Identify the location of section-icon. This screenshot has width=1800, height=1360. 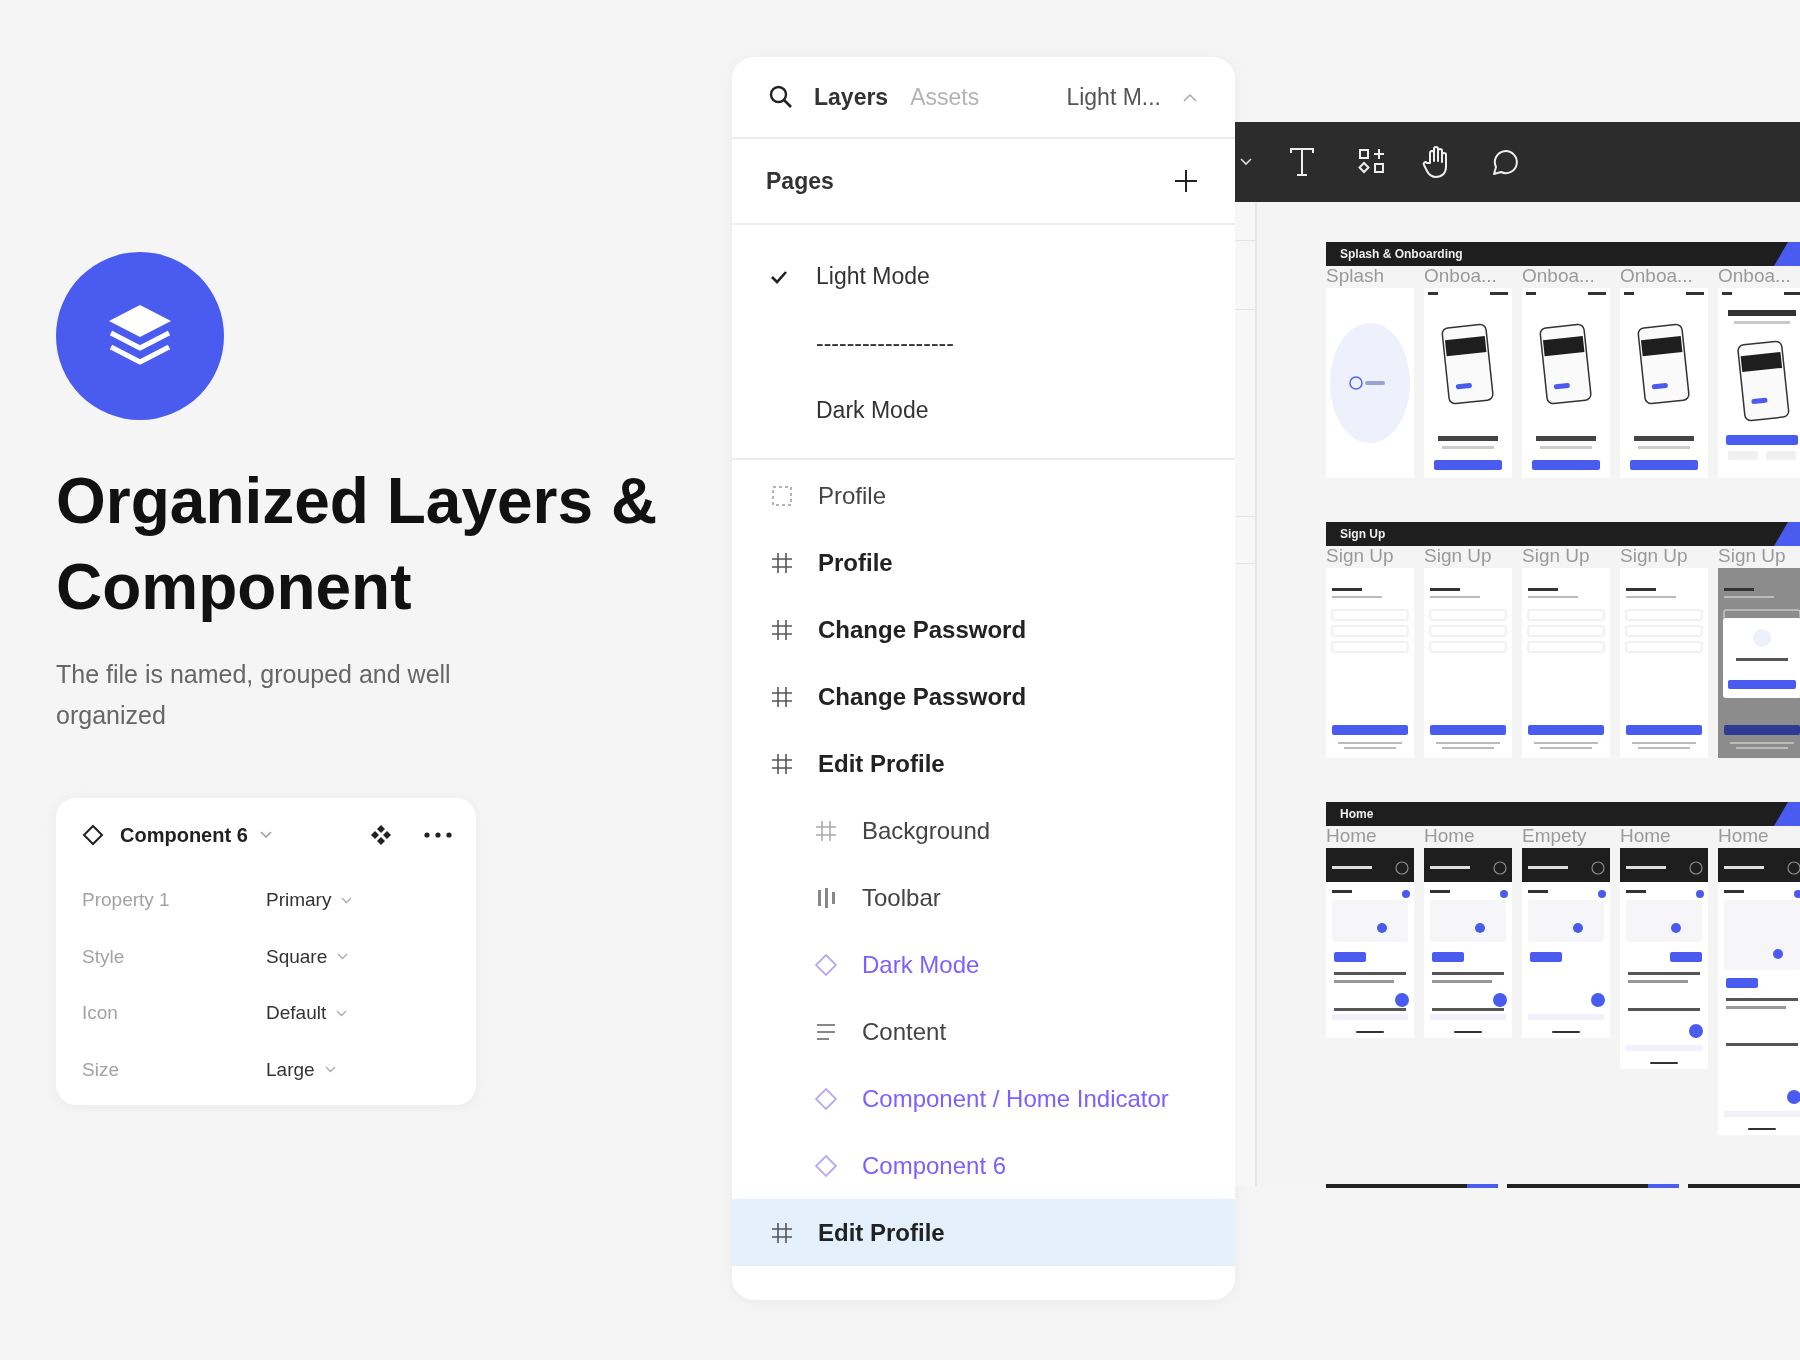
(782, 495).